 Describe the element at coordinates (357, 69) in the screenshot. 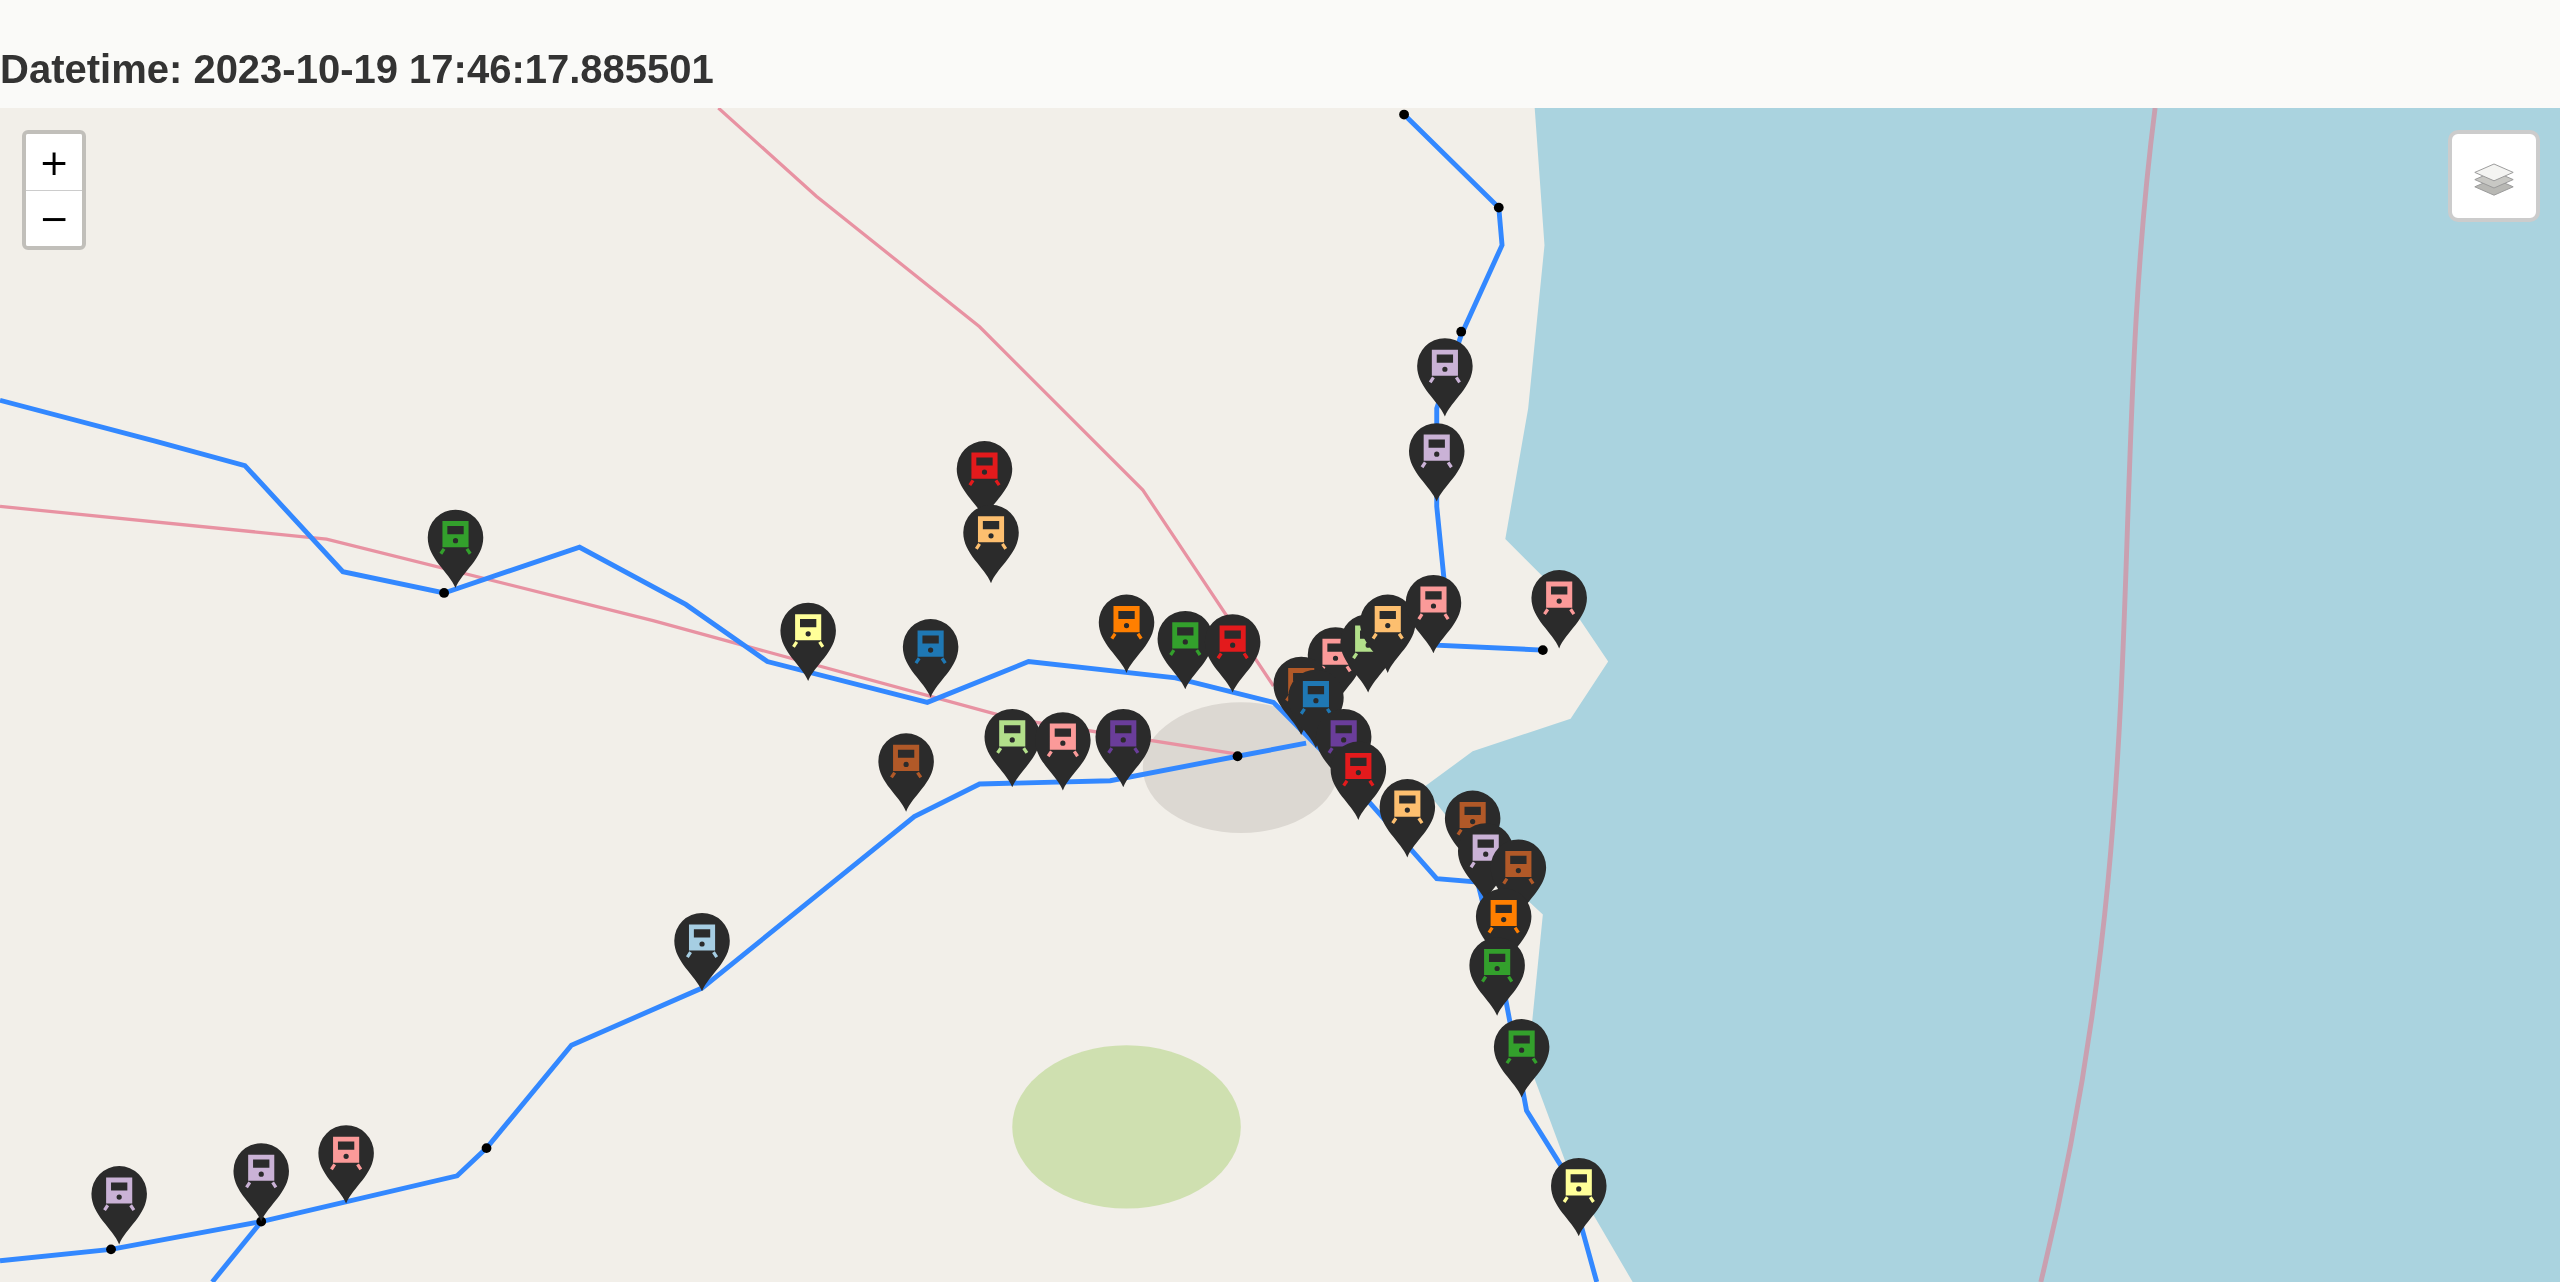

I see `page-title: Datetime: 2023-10-19 17:46:17.885501` at that location.